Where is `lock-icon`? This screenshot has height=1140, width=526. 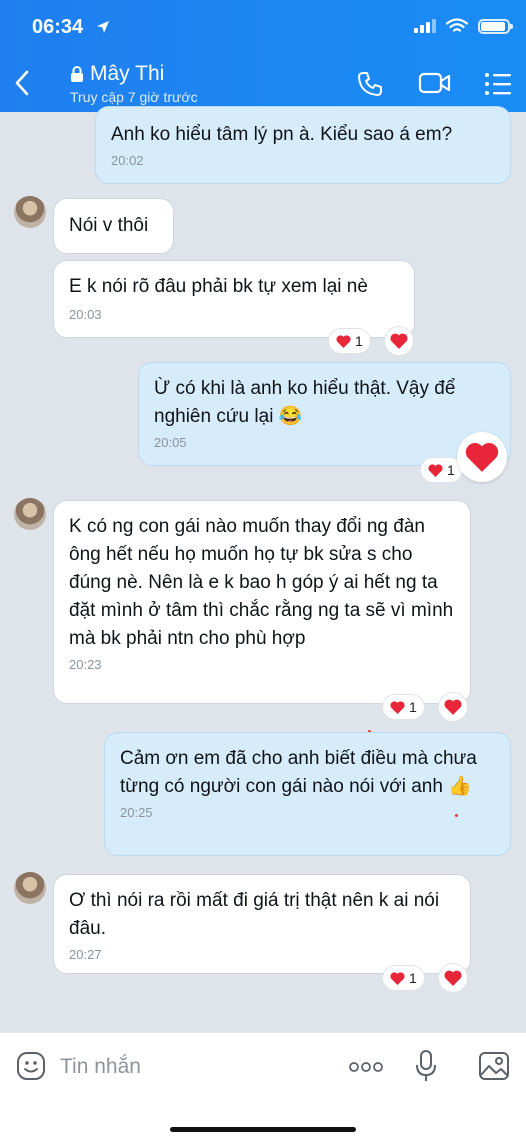 lock-icon is located at coordinates (77, 74).